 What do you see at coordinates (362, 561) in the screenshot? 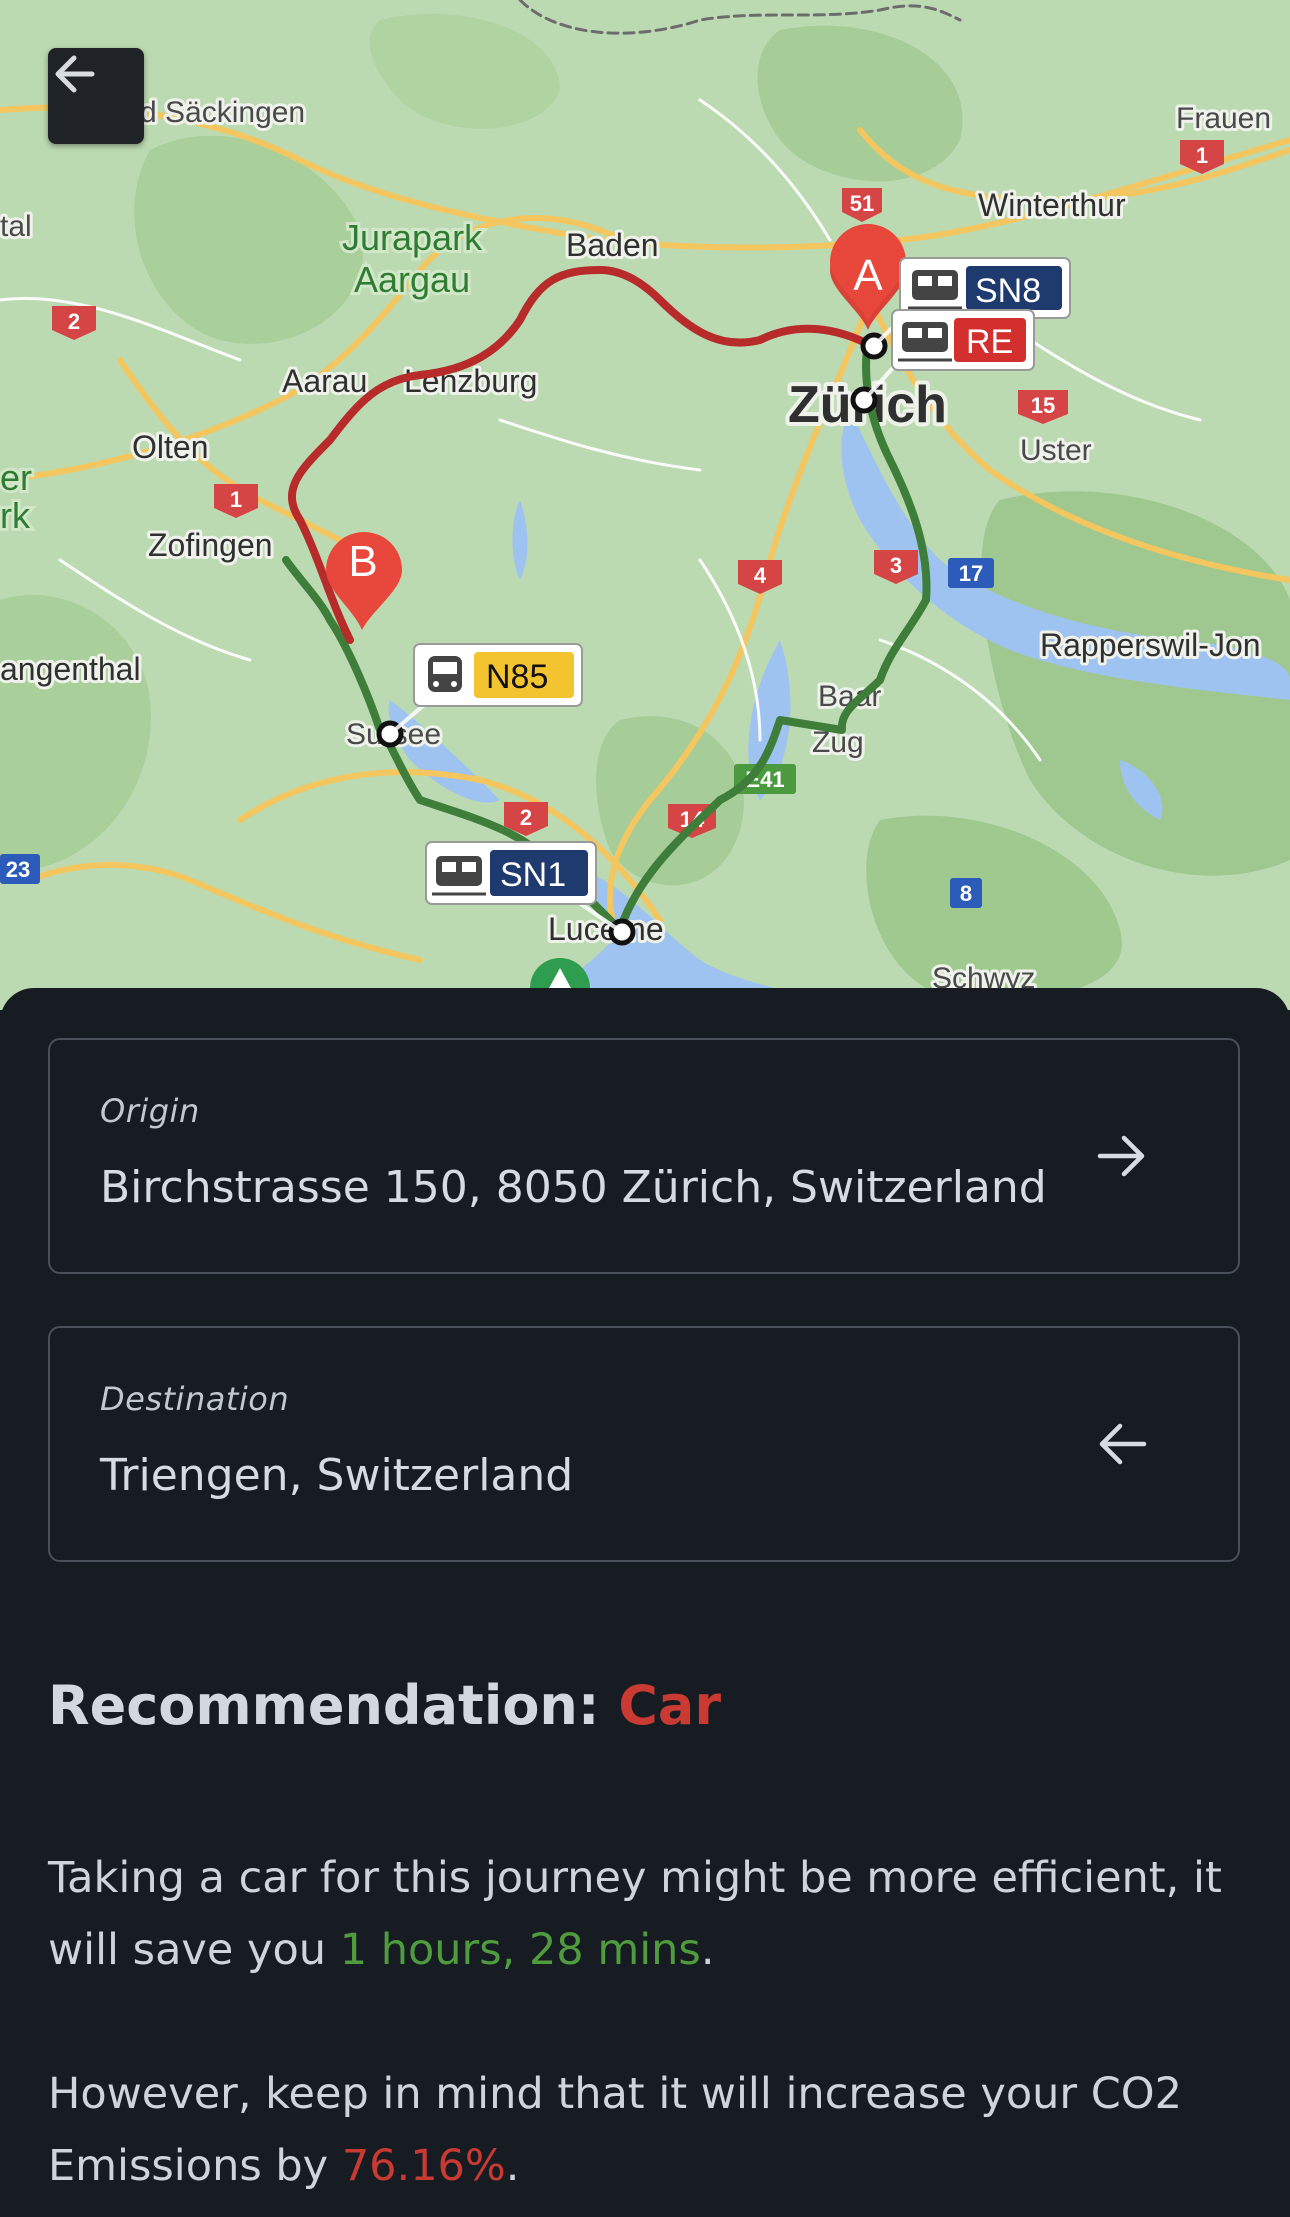
I see `destination-marker-label: B` at bounding box center [362, 561].